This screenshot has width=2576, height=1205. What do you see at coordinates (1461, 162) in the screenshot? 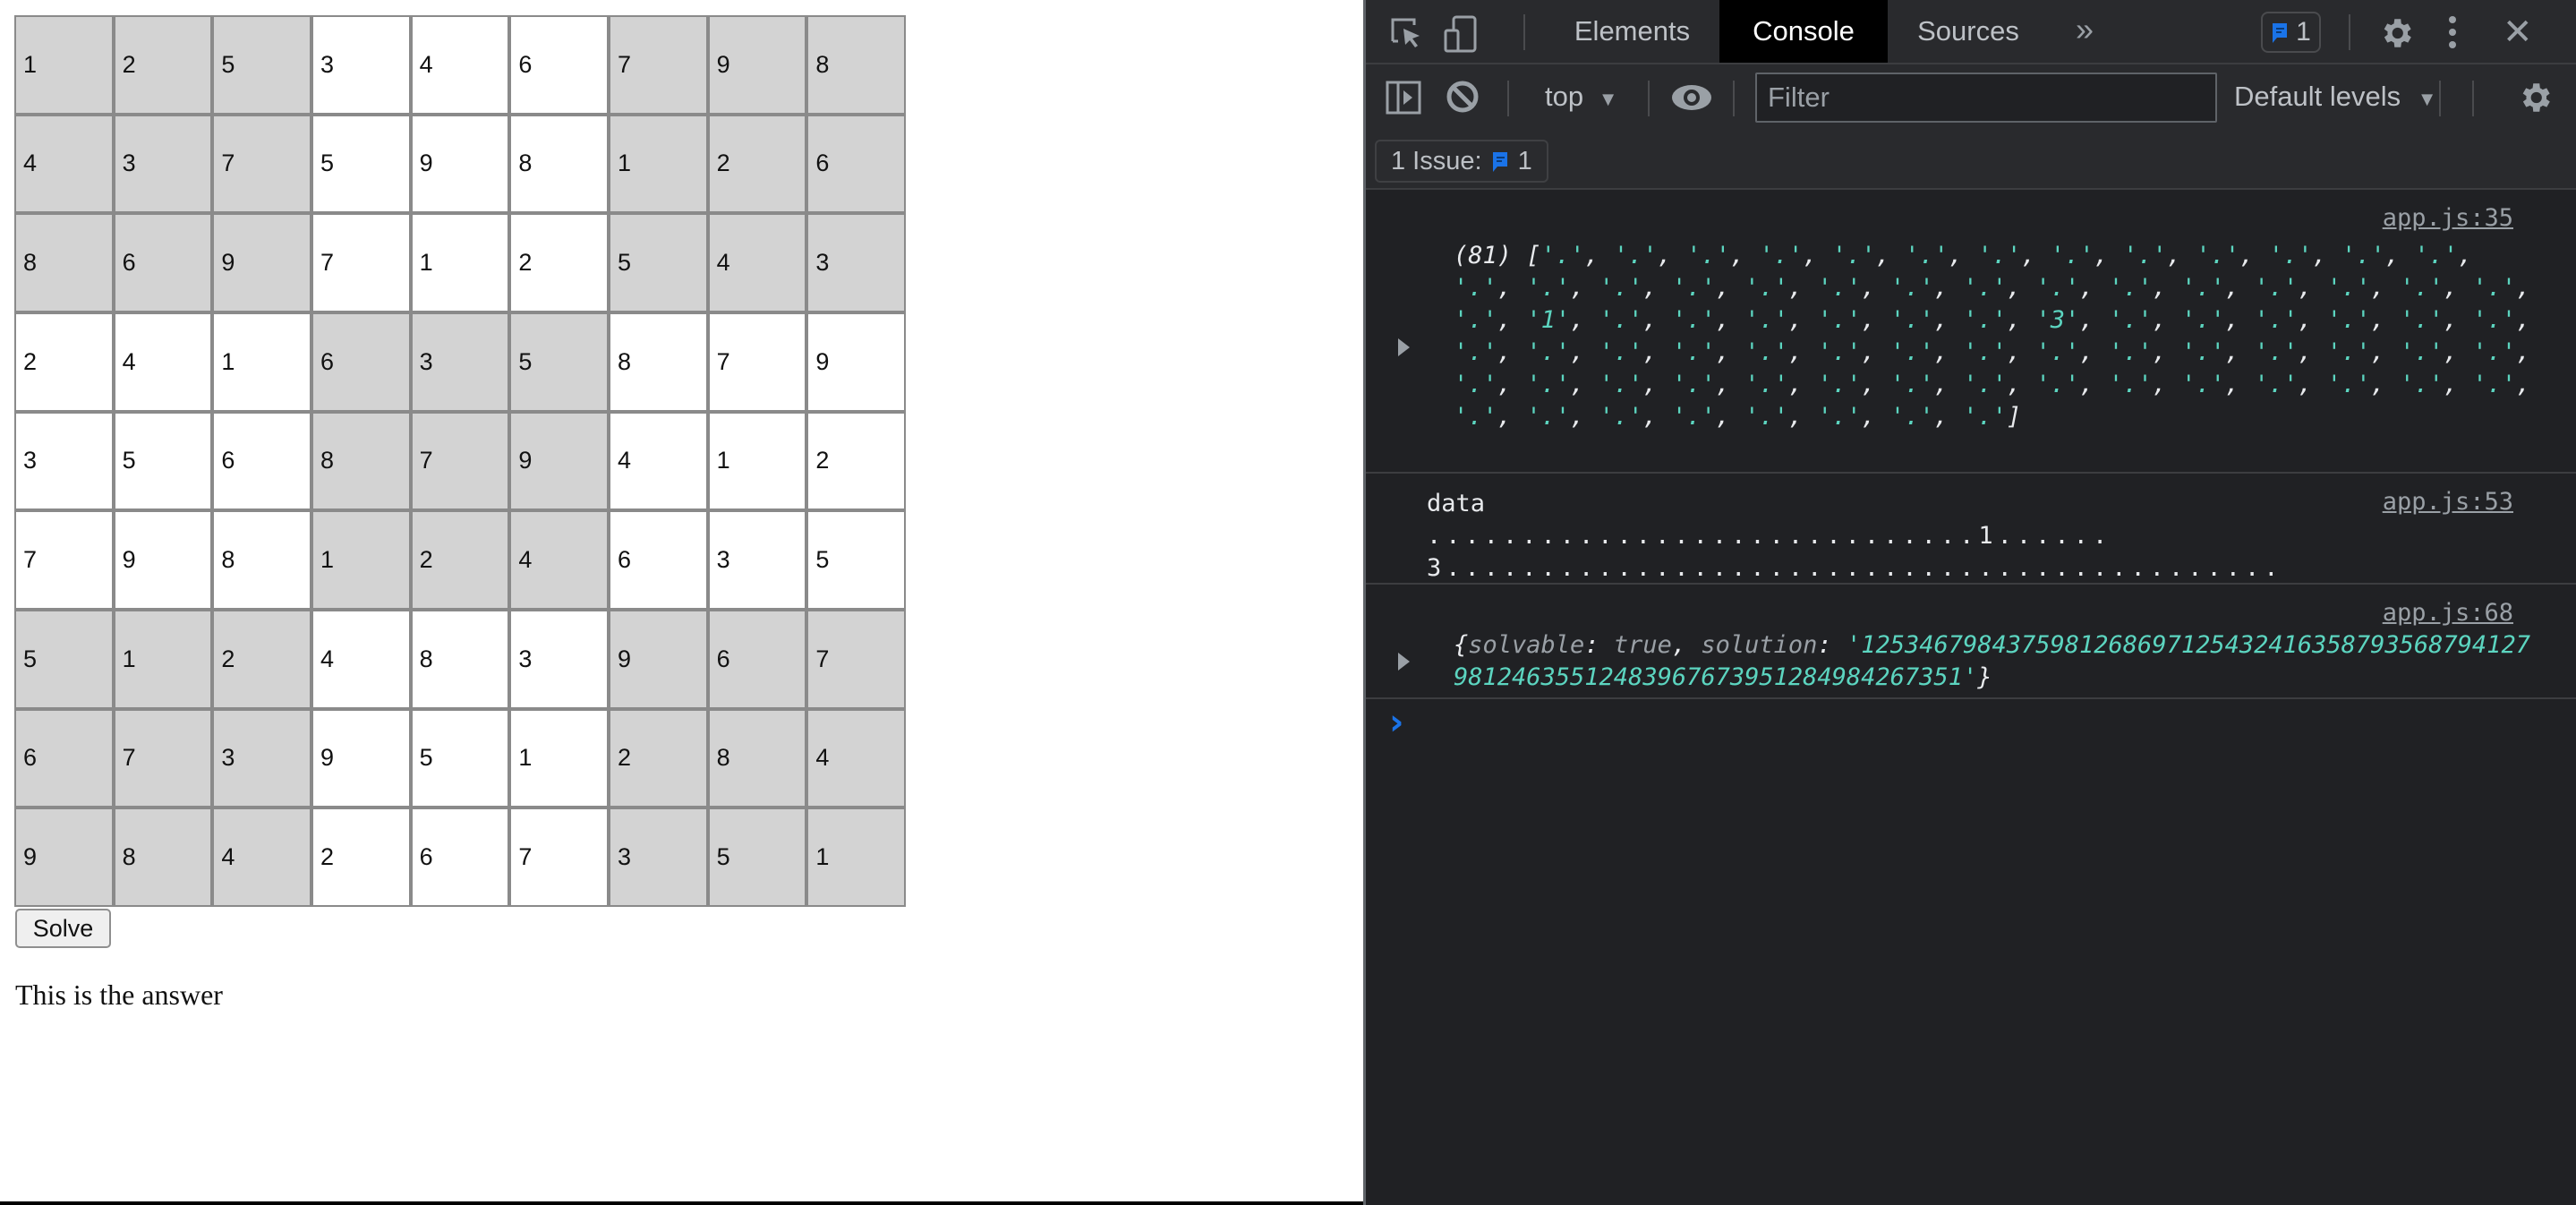
I see `issues-link: 1 Issue: 1` at bounding box center [1461, 162].